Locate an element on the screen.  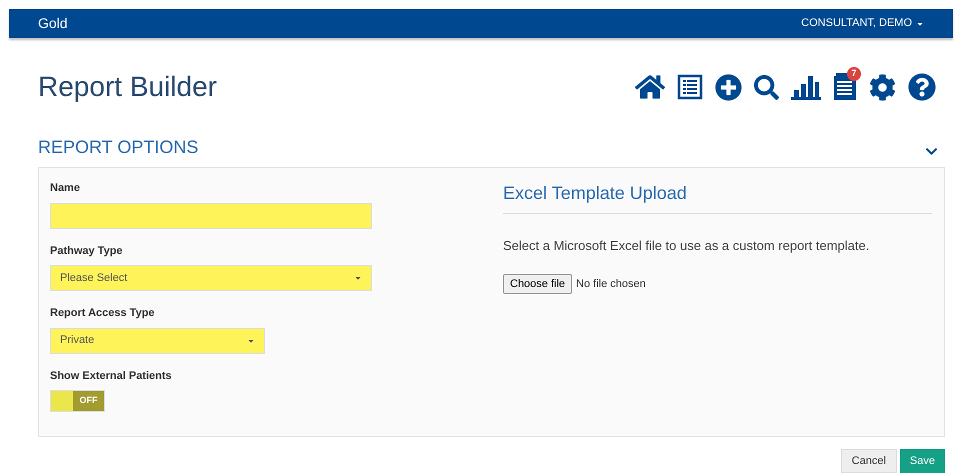
chevron-down-icon is located at coordinates (931, 151).